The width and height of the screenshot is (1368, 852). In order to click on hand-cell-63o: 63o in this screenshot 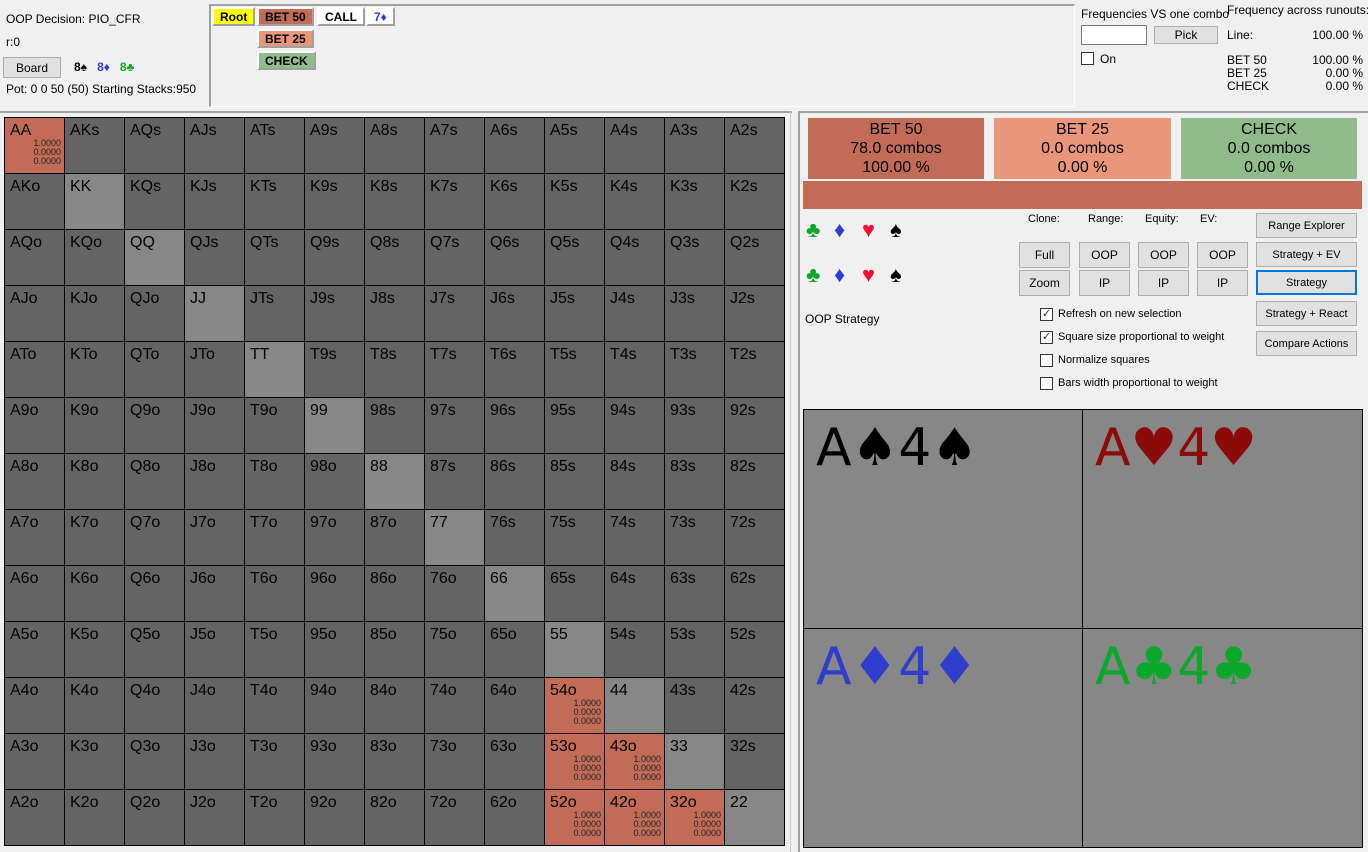, I will do `click(515, 762)`.